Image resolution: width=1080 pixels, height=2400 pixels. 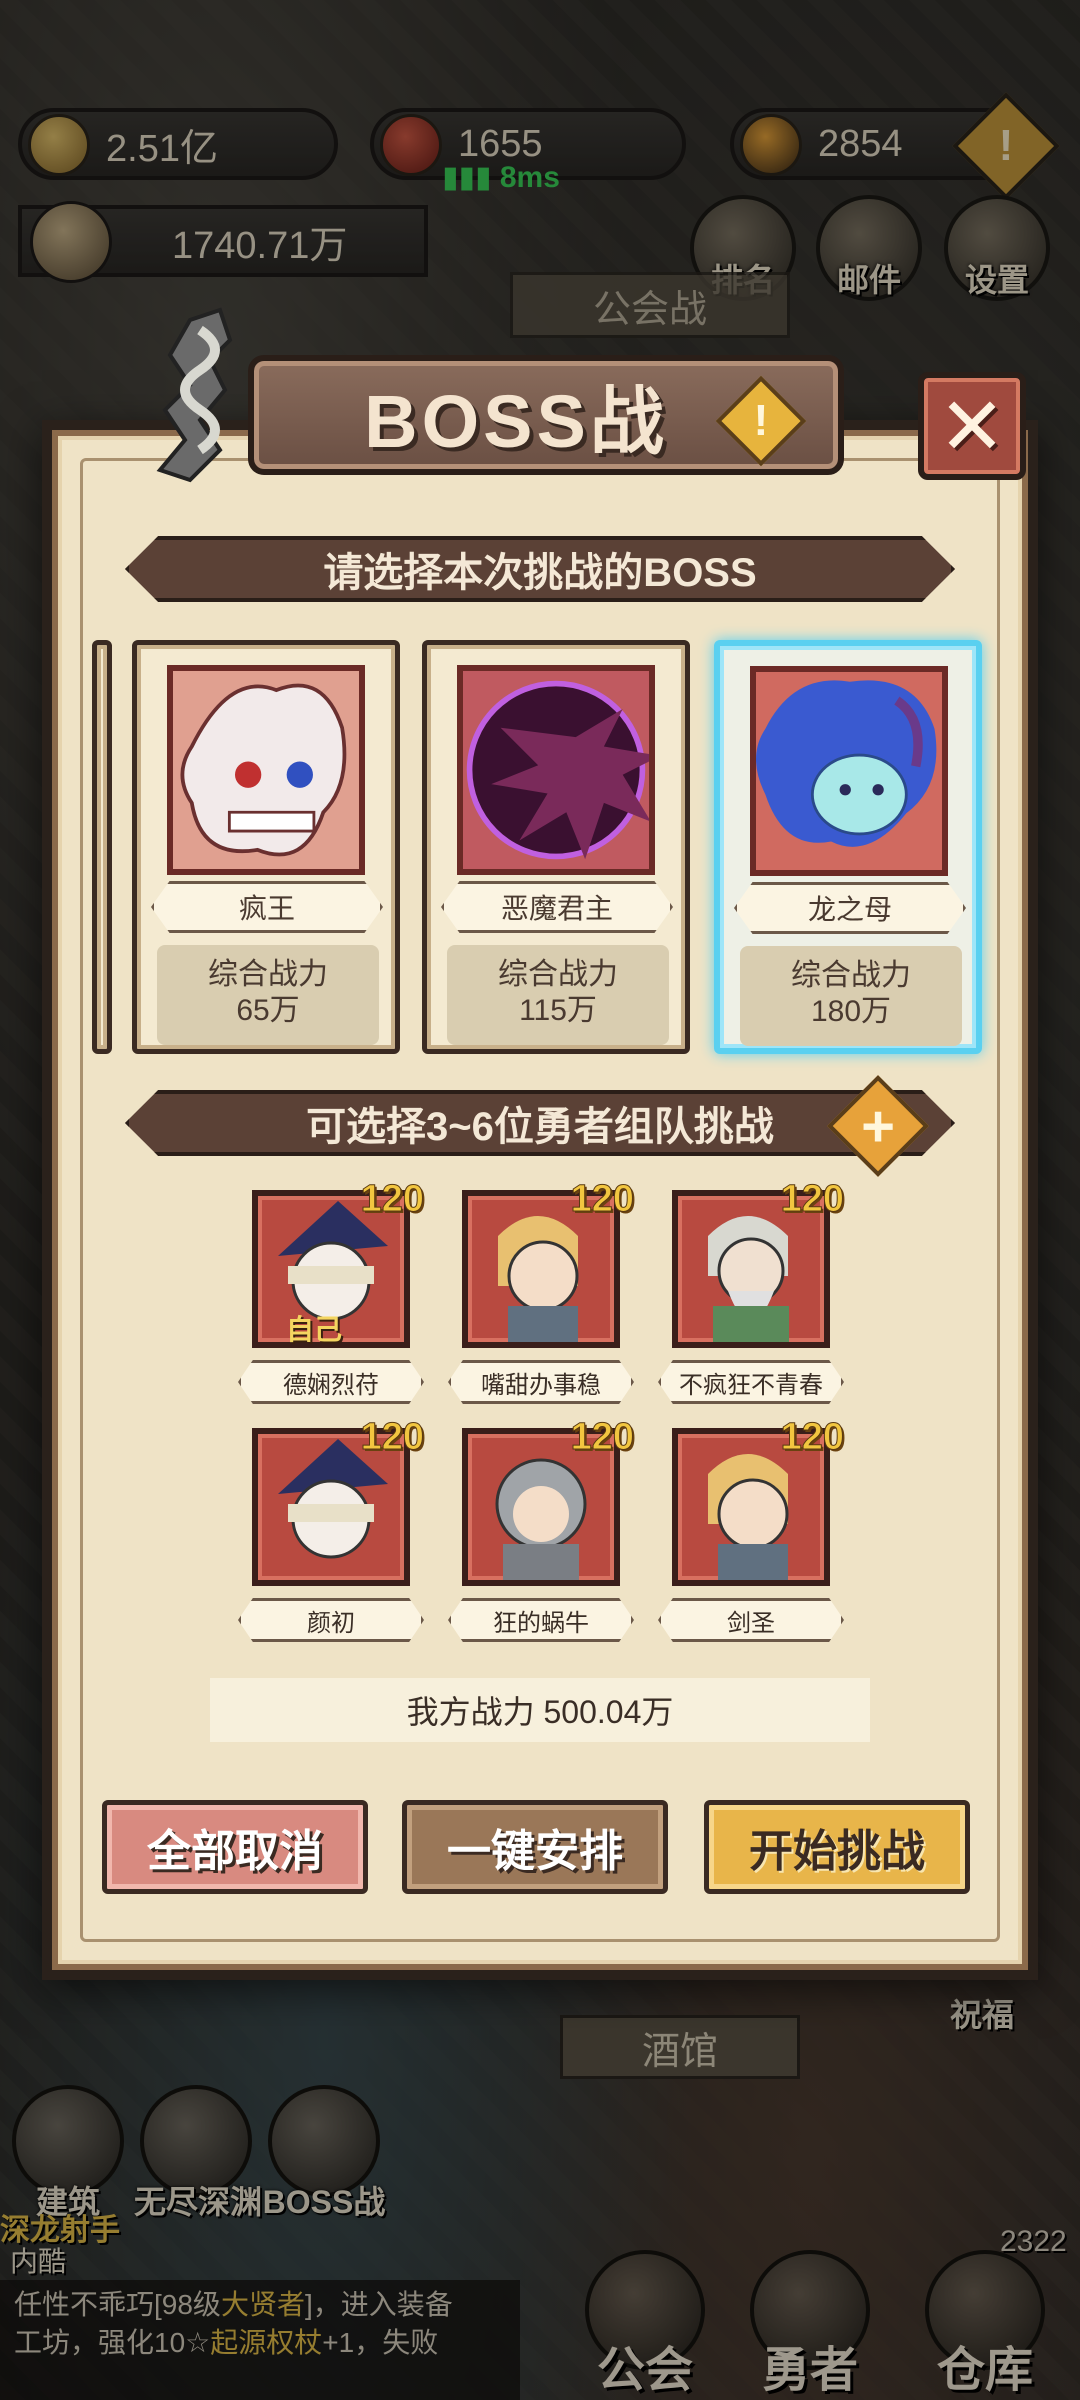 I want to click on boss-card-selected: 龙之母 综合战力 180万, so click(x=848, y=847).